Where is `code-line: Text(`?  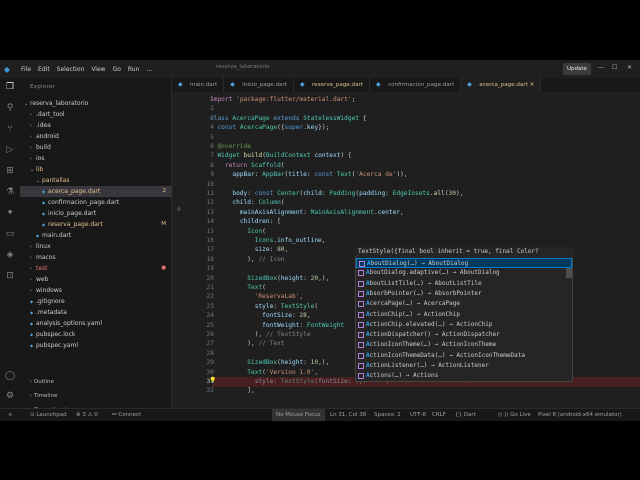
code-line: Text( is located at coordinates (238, 287).